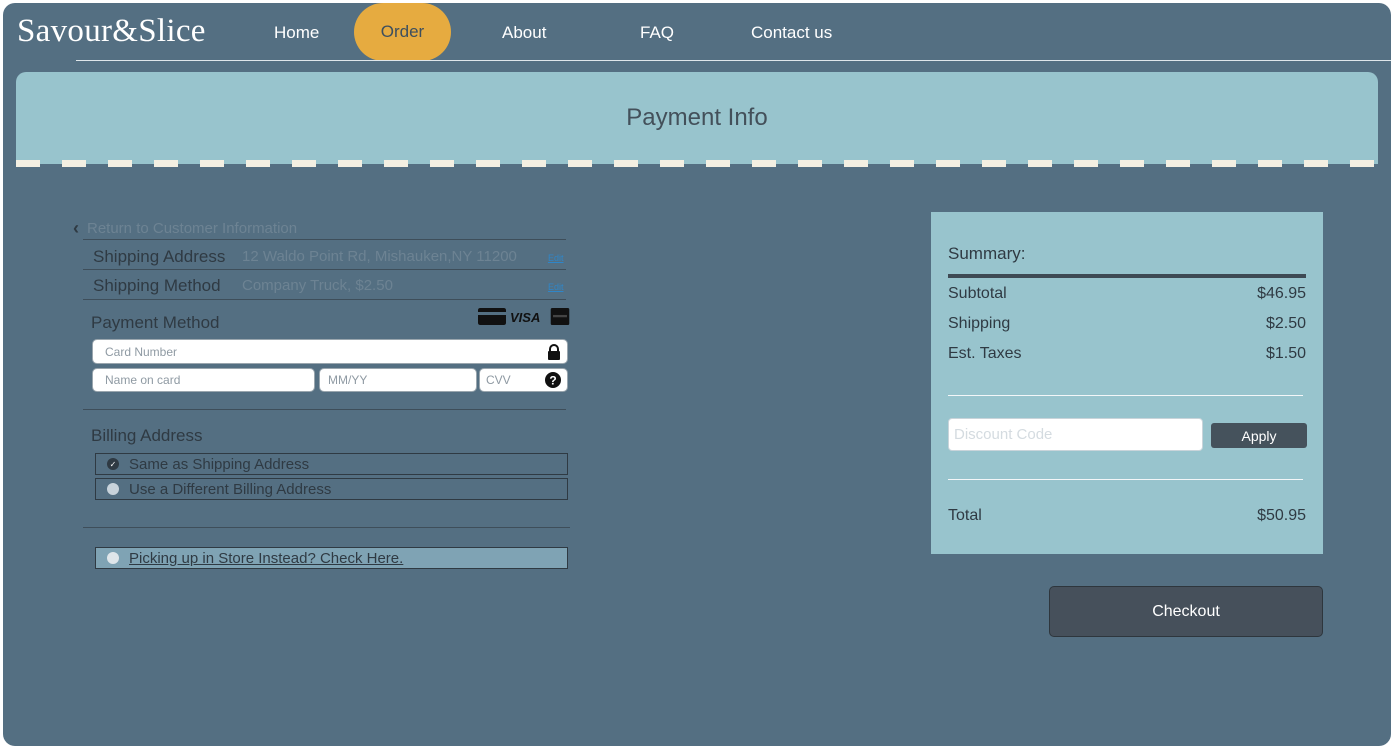 The width and height of the screenshot is (1394, 746). I want to click on payment-method-label: Payment Method, so click(155, 322).